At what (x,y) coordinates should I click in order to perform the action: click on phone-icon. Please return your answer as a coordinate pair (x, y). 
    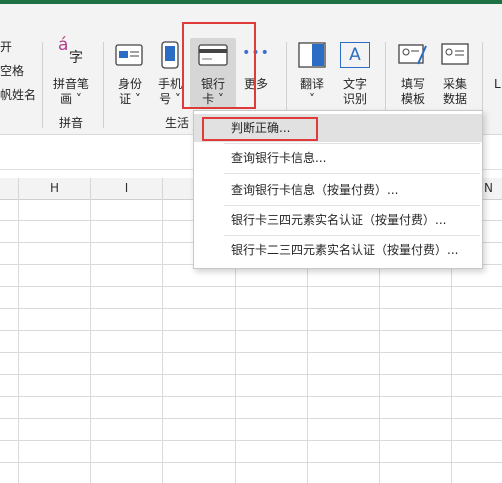
    Looking at the image, I should click on (170, 55).